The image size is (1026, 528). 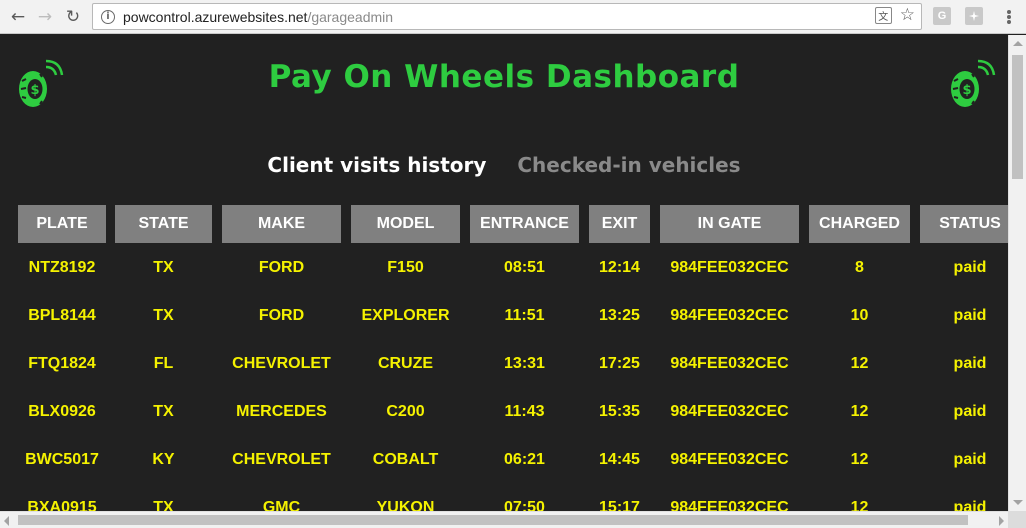 I want to click on column-header: EXIT, so click(x=619, y=224).